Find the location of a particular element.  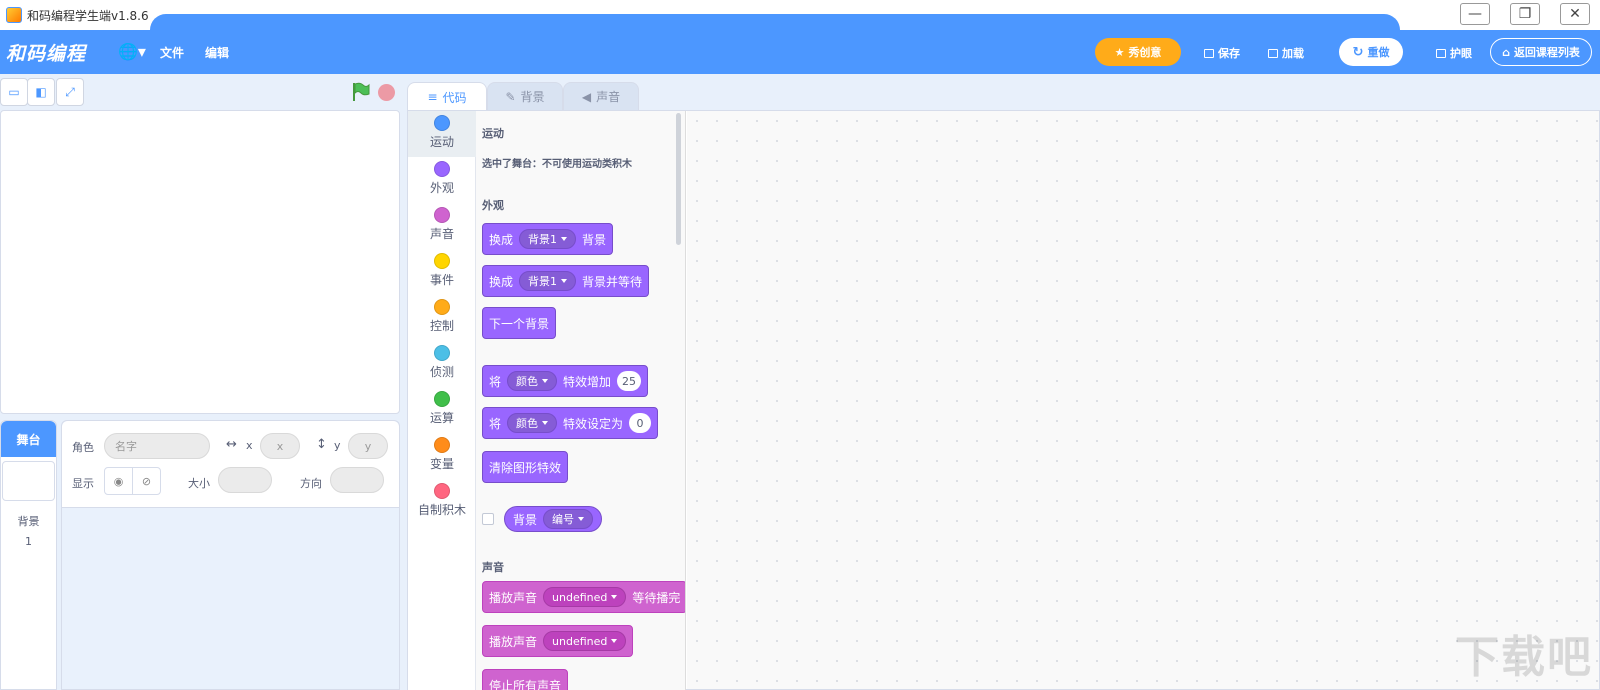

sprite-info: 角色 名字 ↔ x x ↕ y y 显示 ◉ ⊘ 大小 方向 is located at coordinates (230, 464).